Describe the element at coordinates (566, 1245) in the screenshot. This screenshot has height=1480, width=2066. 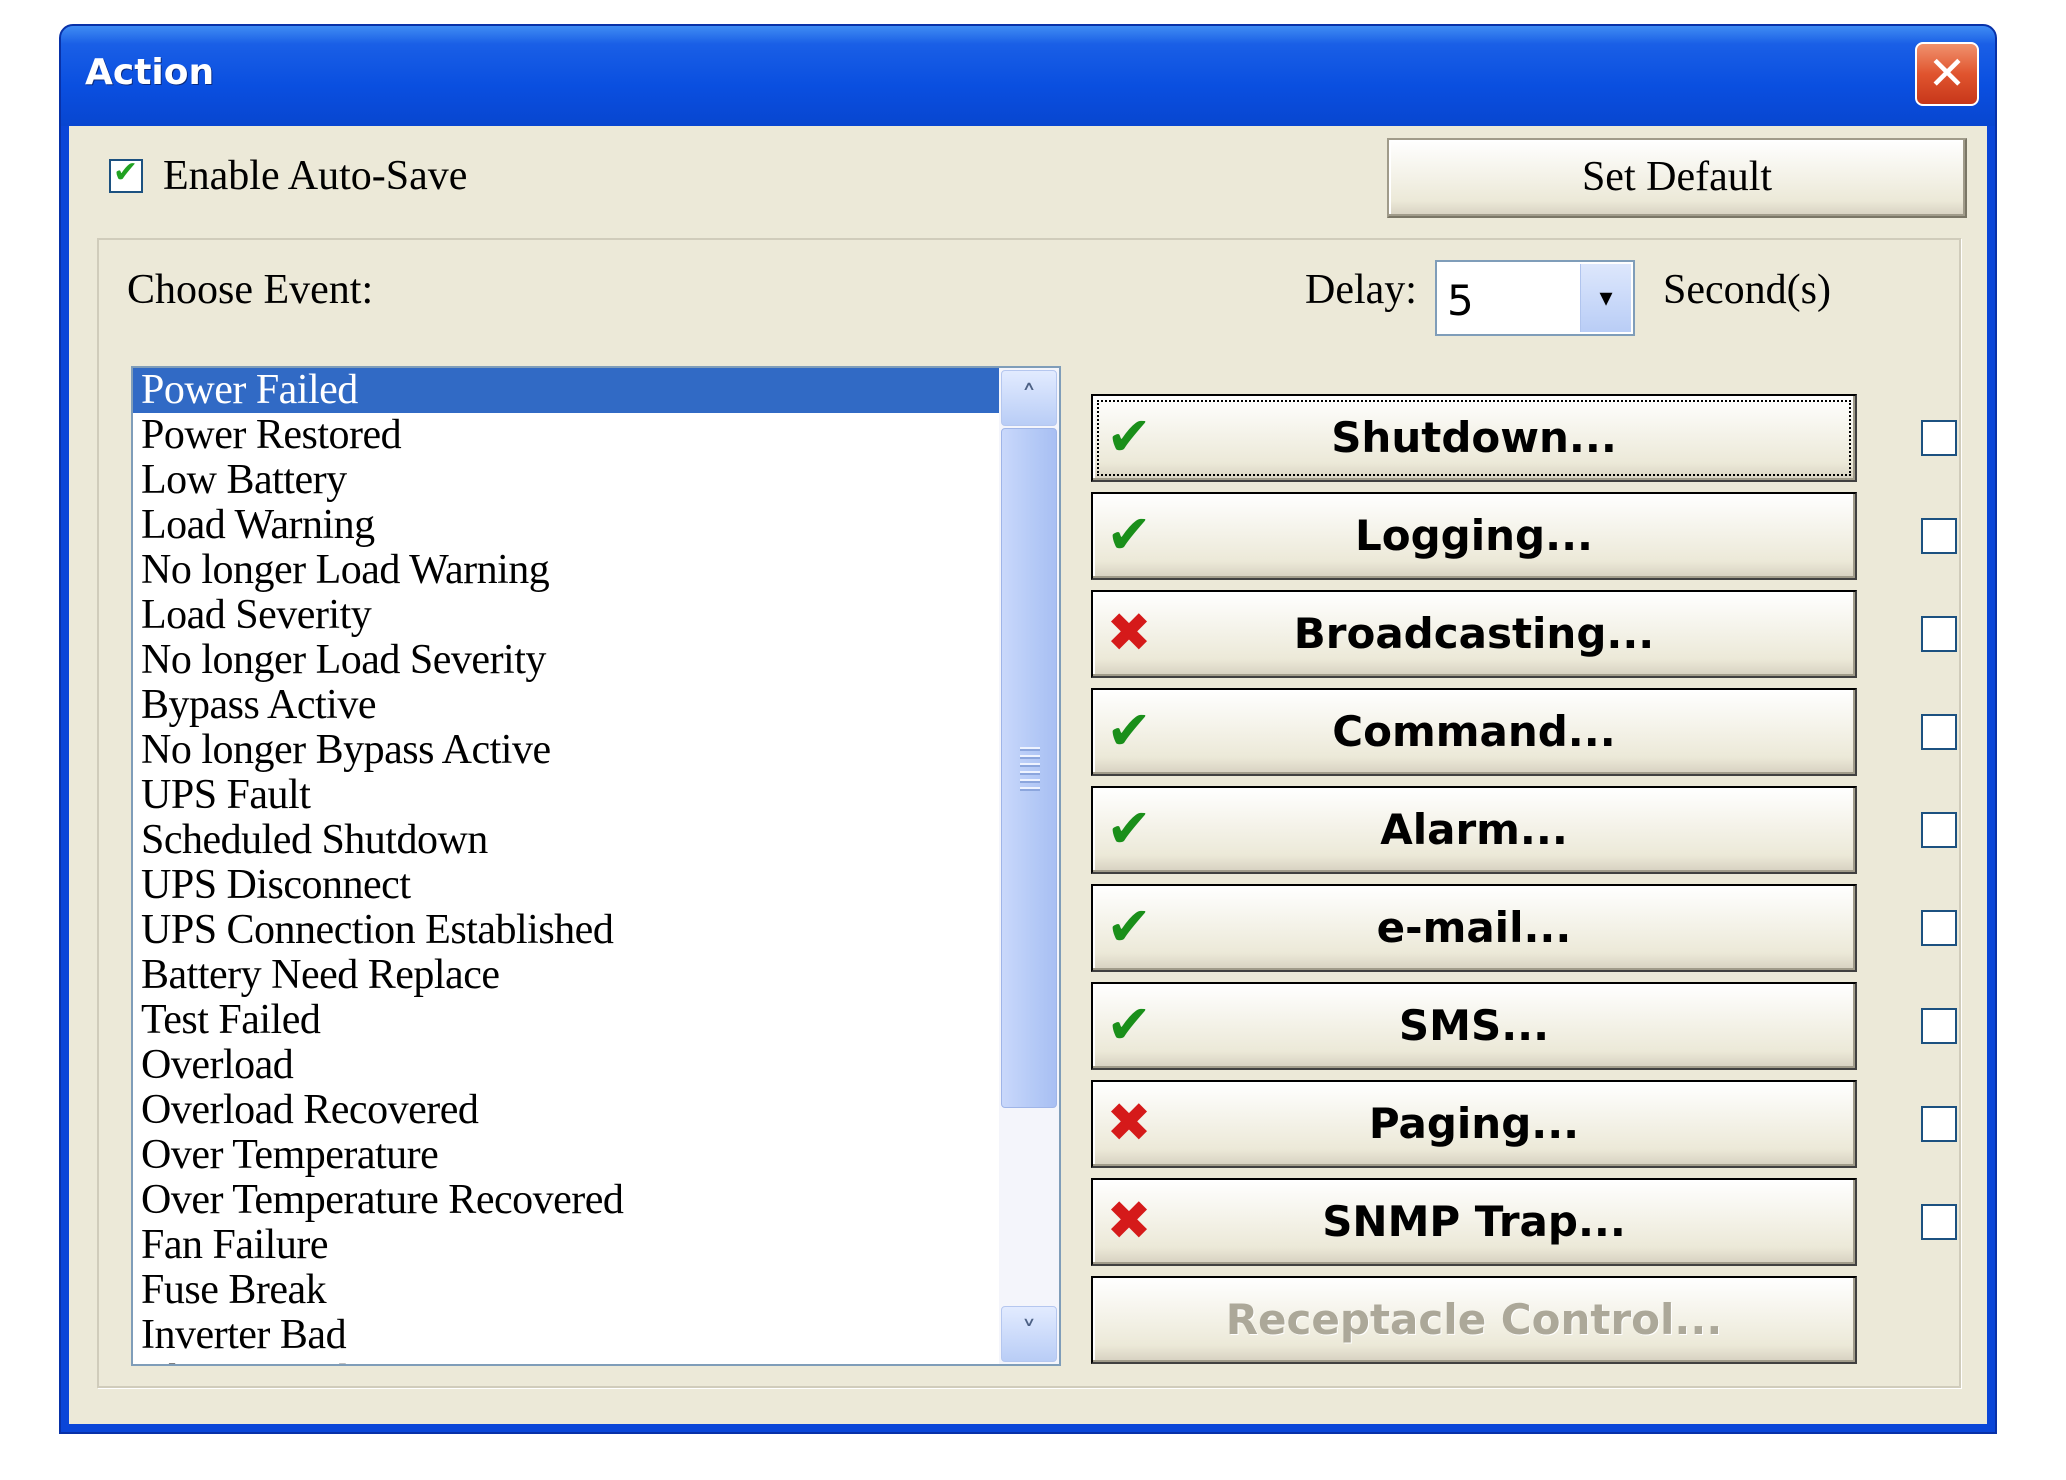
I see `event-item: Fan Failure` at that location.